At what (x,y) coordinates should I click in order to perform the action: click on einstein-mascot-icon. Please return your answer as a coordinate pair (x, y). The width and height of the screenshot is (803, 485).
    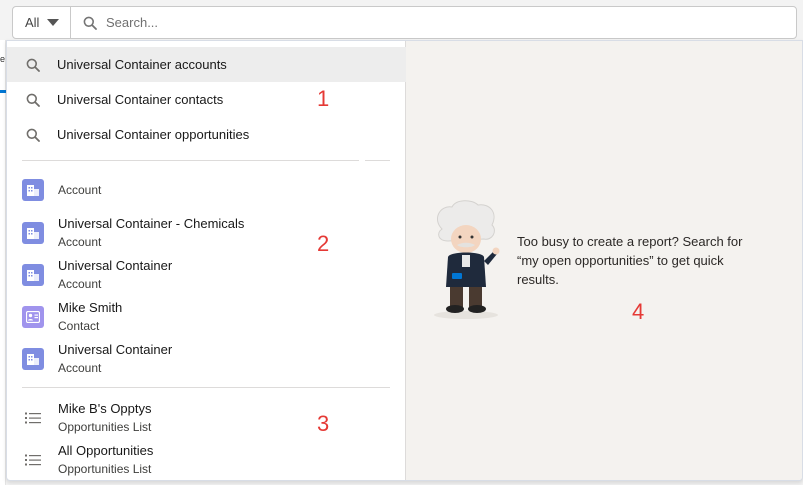
    Looking at the image, I should click on (467, 259).